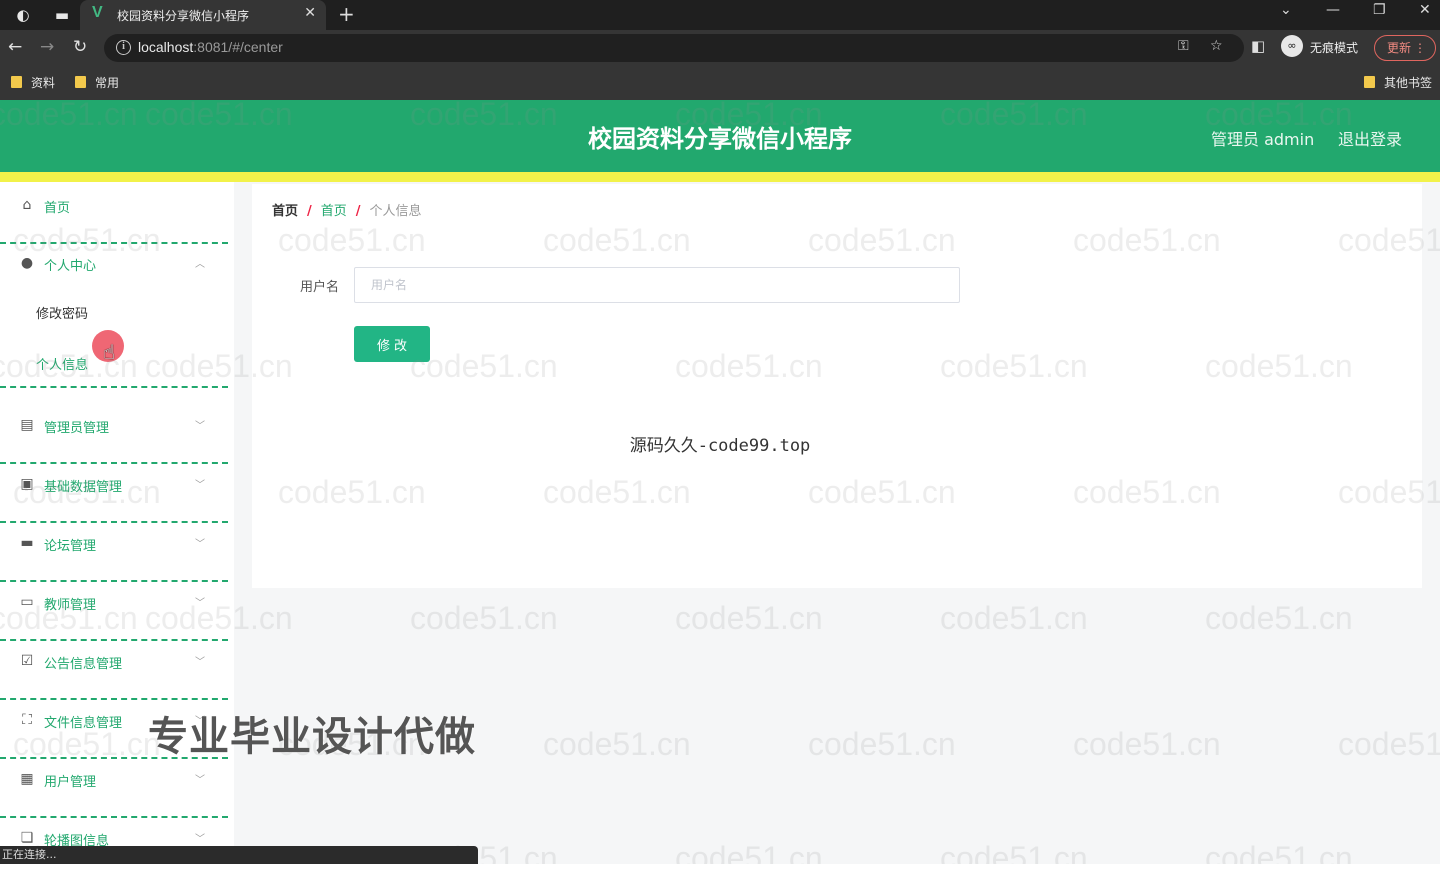 The width and height of the screenshot is (1440, 877). What do you see at coordinates (395, 211) in the screenshot?
I see `breadcrumb-current: 个人信息` at bounding box center [395, 211].